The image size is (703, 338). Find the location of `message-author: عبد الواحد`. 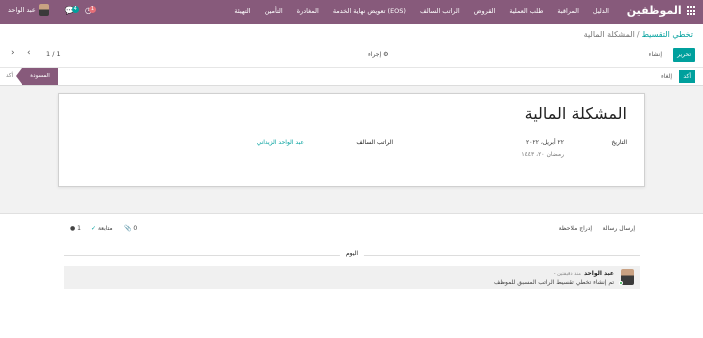

message-author: عبد الواحد is located at coordinates (599, 273).